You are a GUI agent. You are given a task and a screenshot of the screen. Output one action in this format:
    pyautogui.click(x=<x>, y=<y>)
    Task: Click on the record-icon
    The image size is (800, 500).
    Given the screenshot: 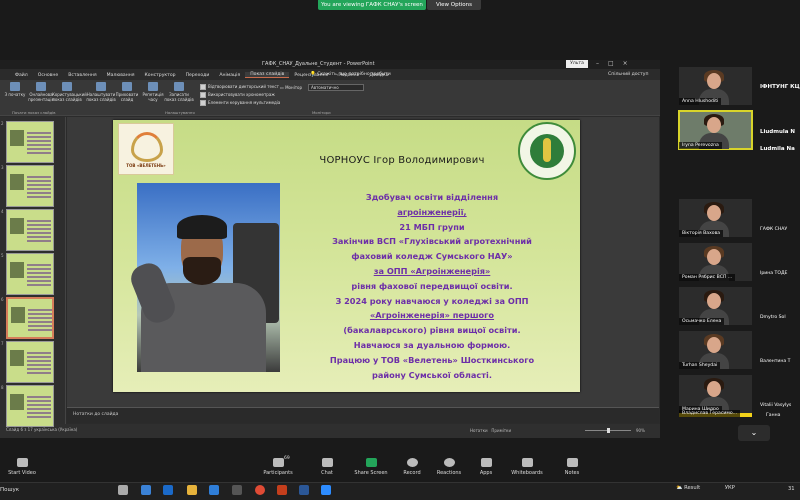 What is the action you would take?
    pyautogui.click(x=412, y=462)
    